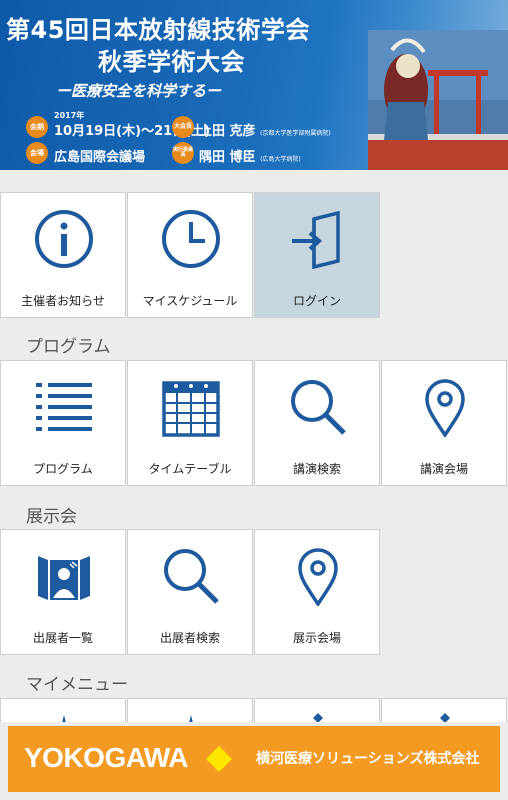 This screenshot has height=800, width=508. What do you see at coordinates (227, 131) in the screenshot?
I see `president-name: 上田 克彦` at bounding box center [227, 131].